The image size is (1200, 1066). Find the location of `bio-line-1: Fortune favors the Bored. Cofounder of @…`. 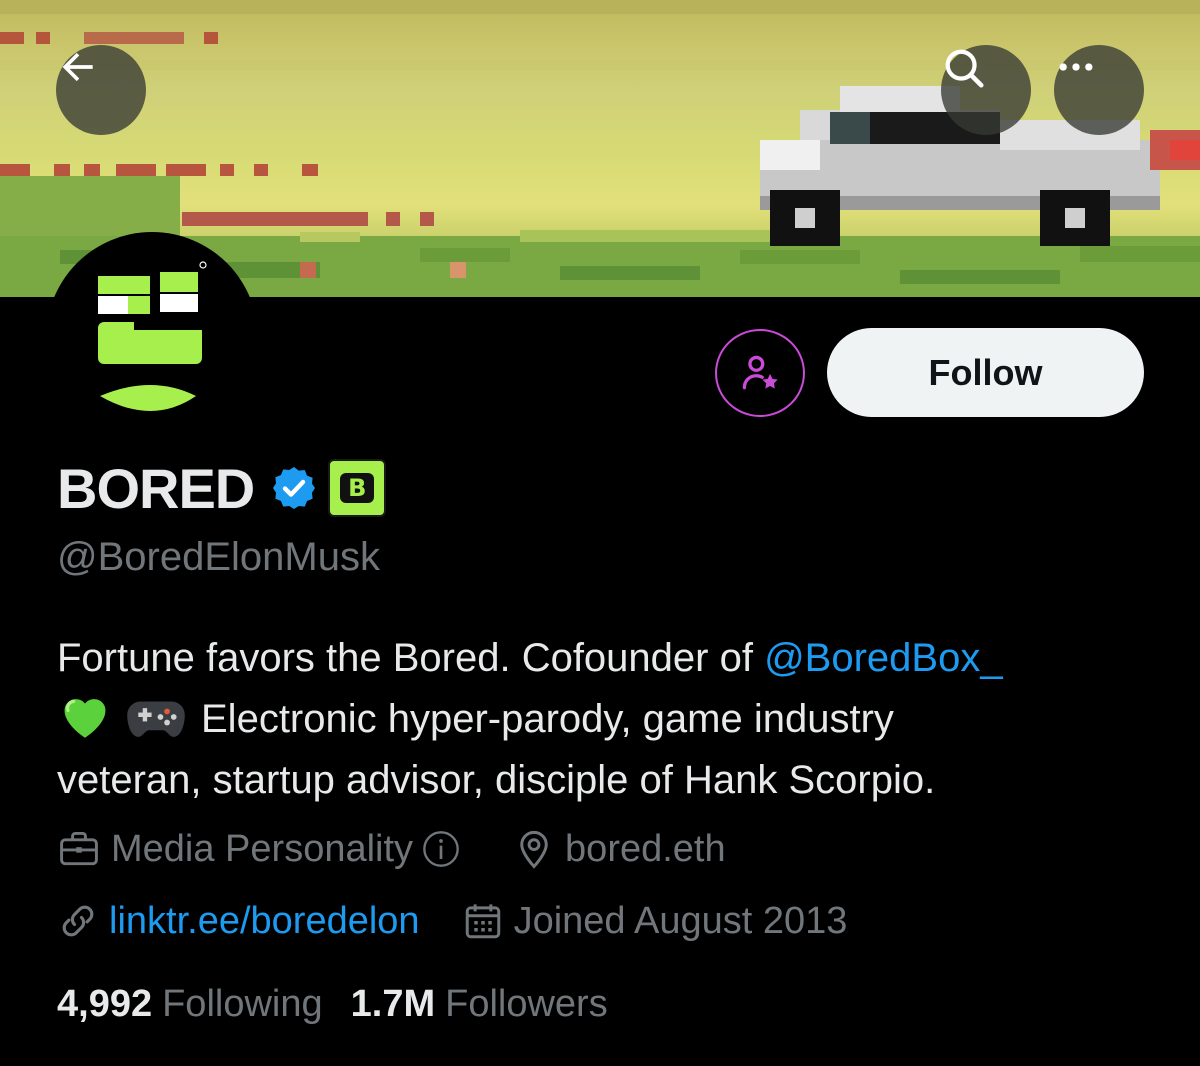

bio-line-1: Fortune favors the Bored. Cofounder of @… is located at coordinates (607, 658).